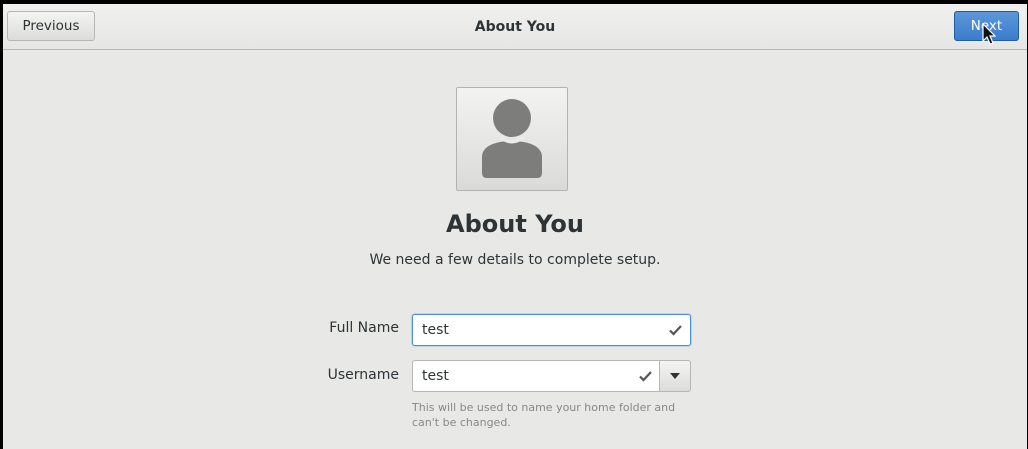 The image size is (1028, 449). What do you see at coordinates (51, 26) in the screenshot?
I see `previous-button: Previous` at bounding box center [51, 26].